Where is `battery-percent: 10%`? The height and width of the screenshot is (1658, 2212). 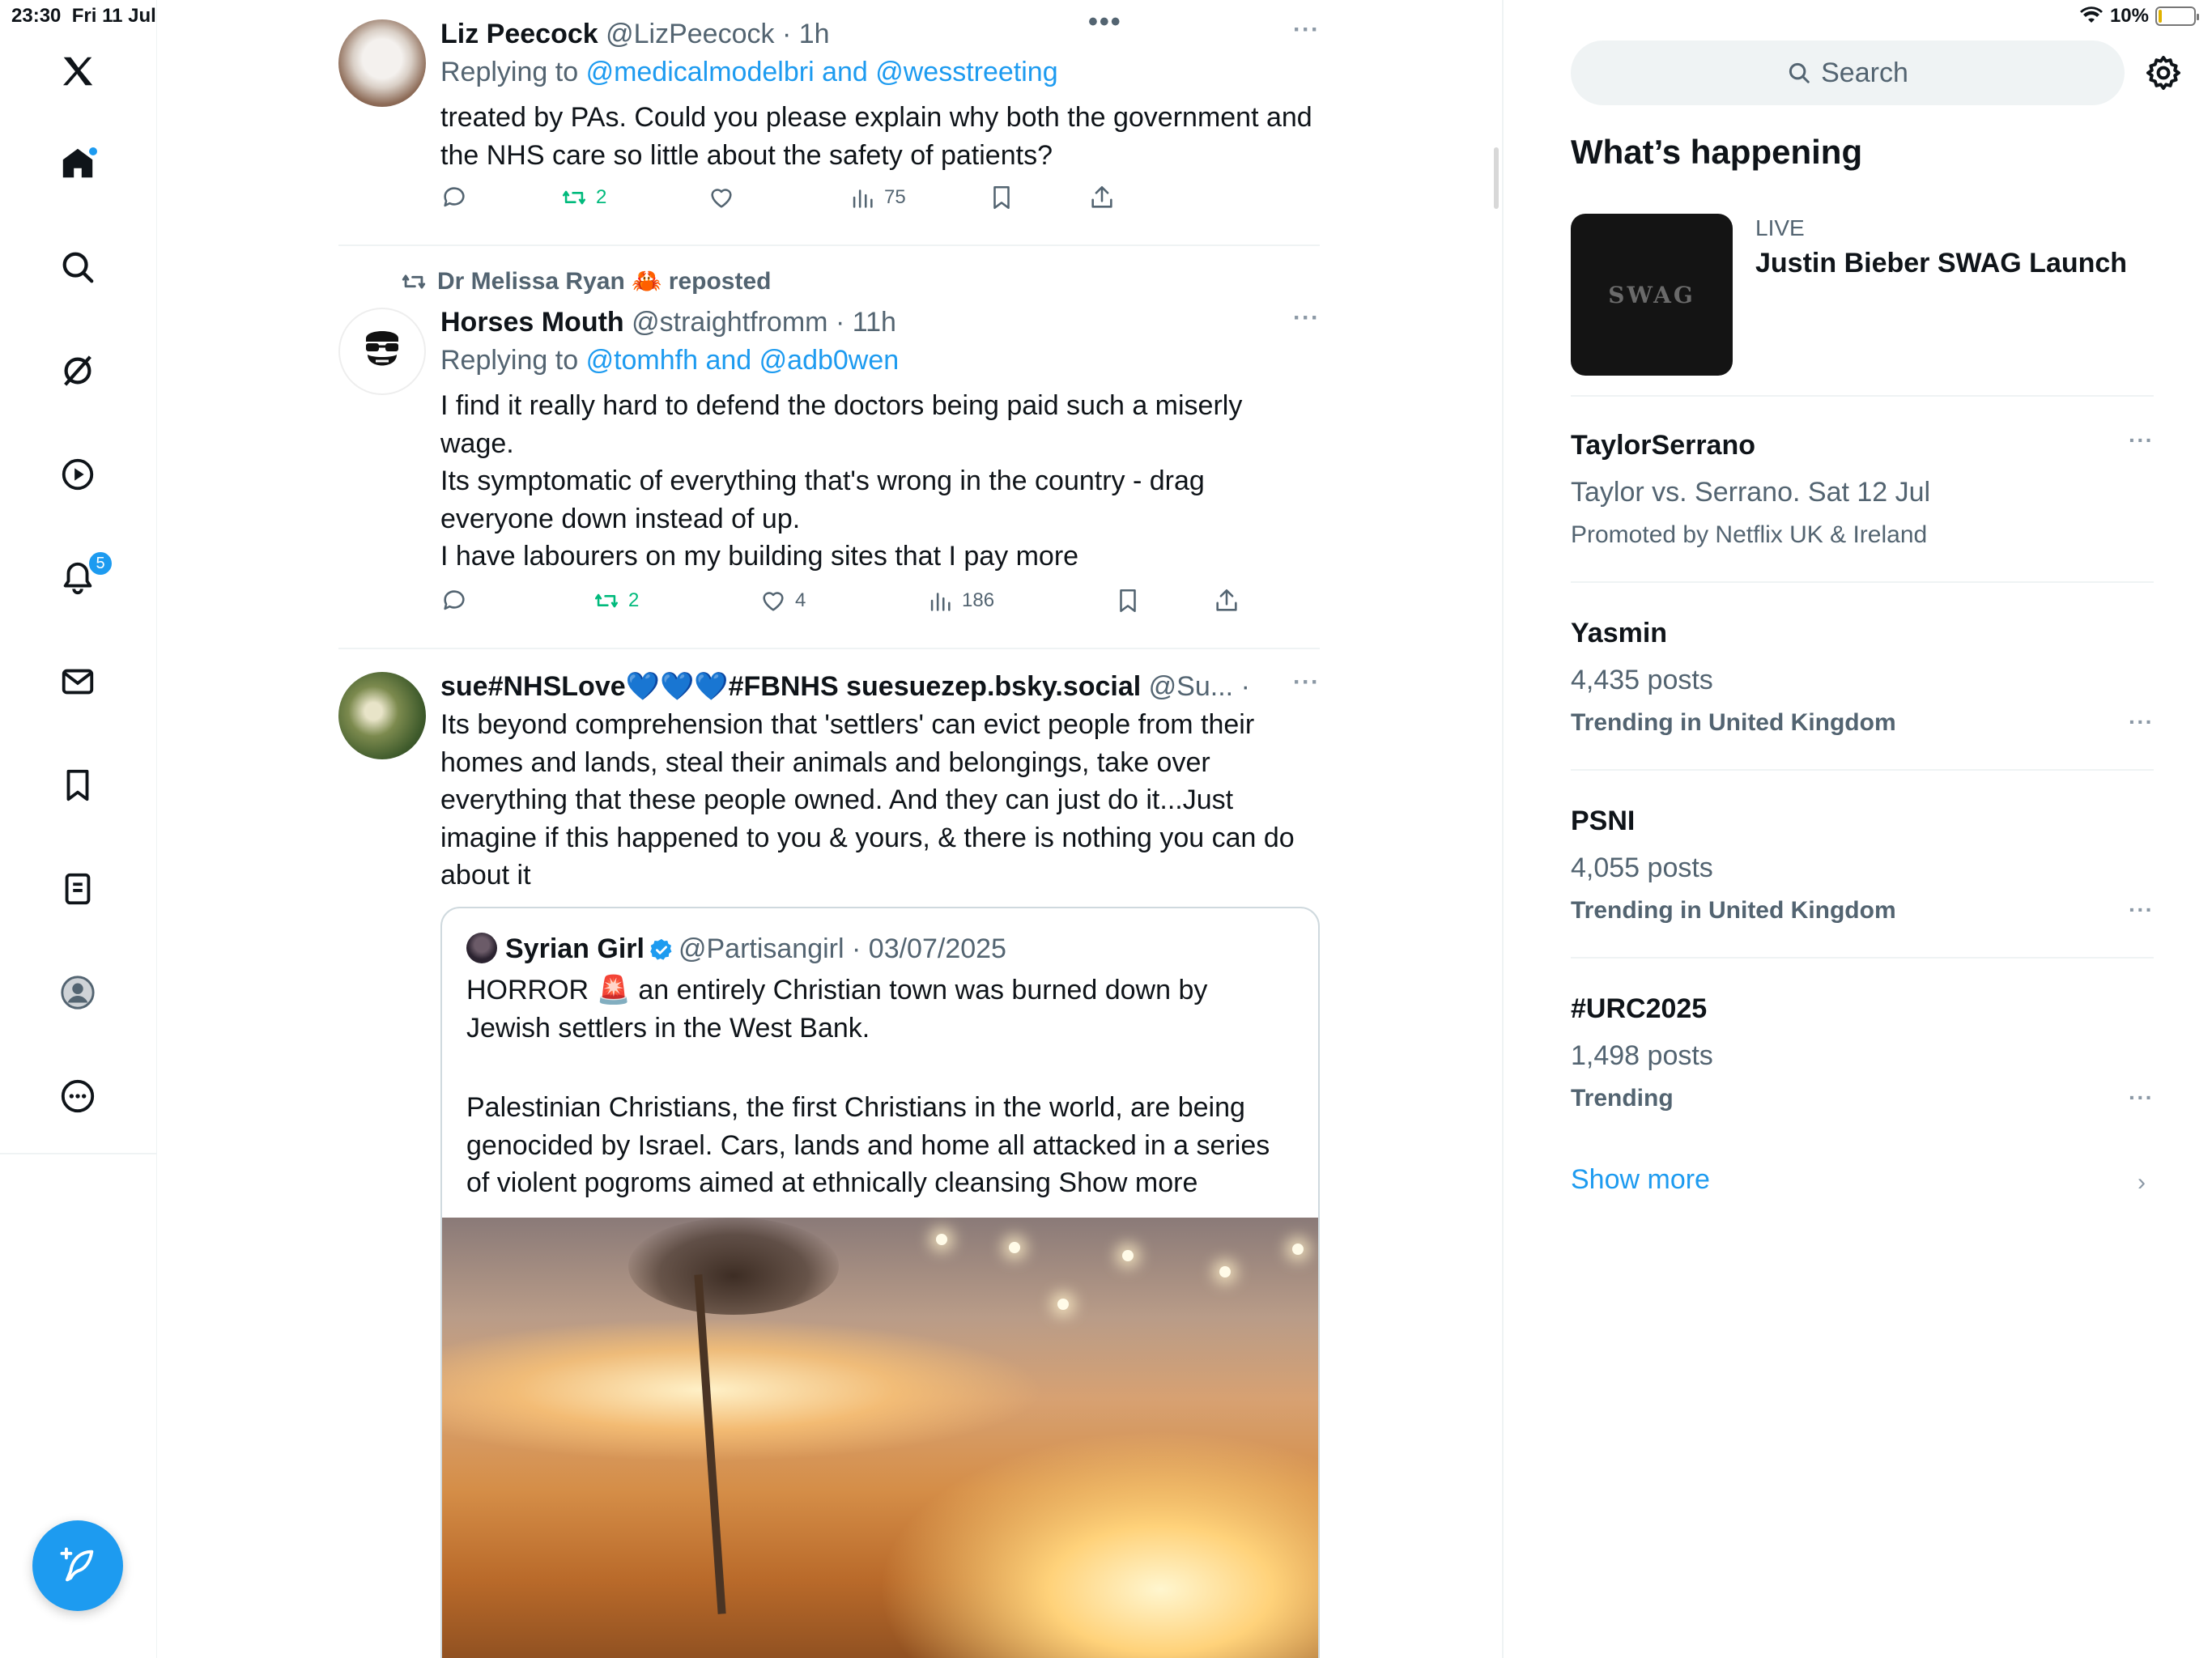
battery-percent: 10% is located at coordinates (2129, 16).